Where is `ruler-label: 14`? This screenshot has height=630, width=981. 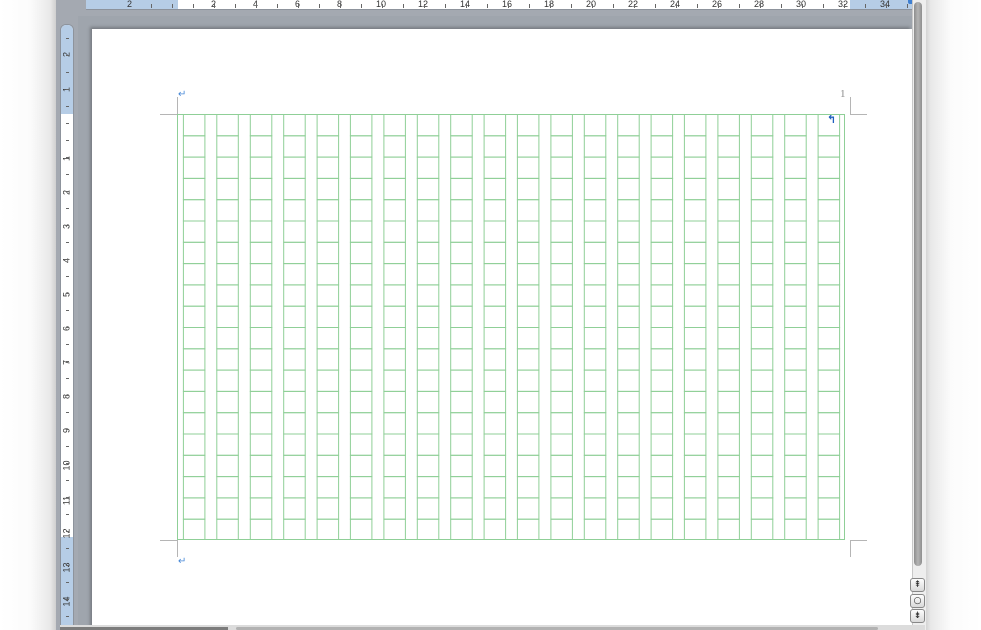 ruler-label: 14 is located at coordinates (66, 601).